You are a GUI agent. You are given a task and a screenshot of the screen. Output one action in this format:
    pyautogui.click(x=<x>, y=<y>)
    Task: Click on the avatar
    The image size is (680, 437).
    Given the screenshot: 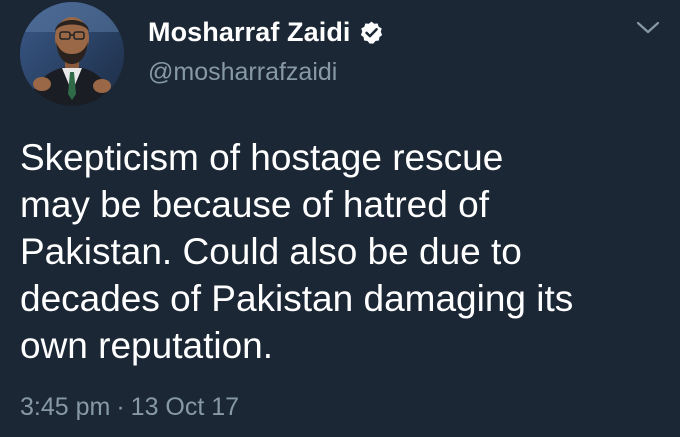 What is the action you would take?
    pyautogui.click(x=72, y=54)
    